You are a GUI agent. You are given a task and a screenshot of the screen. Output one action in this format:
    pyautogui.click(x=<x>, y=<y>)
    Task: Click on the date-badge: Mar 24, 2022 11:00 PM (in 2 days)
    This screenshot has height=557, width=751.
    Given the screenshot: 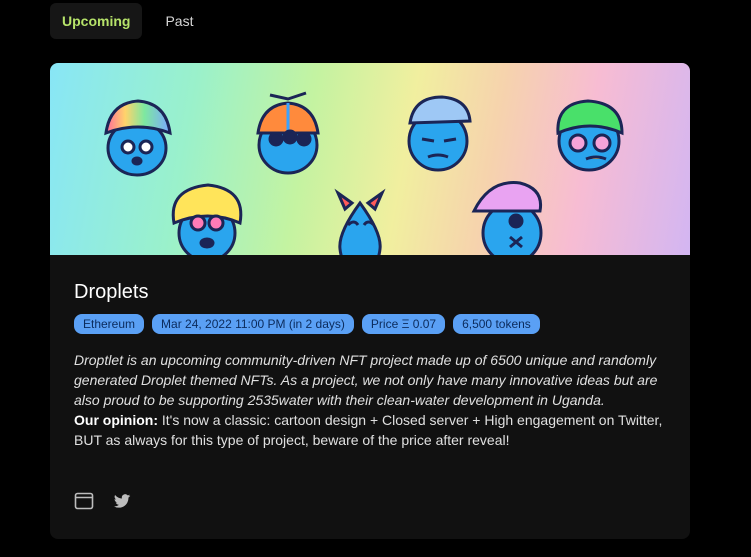 What is the action you would take?
    pyautogui.click(x=253, y=324)
    